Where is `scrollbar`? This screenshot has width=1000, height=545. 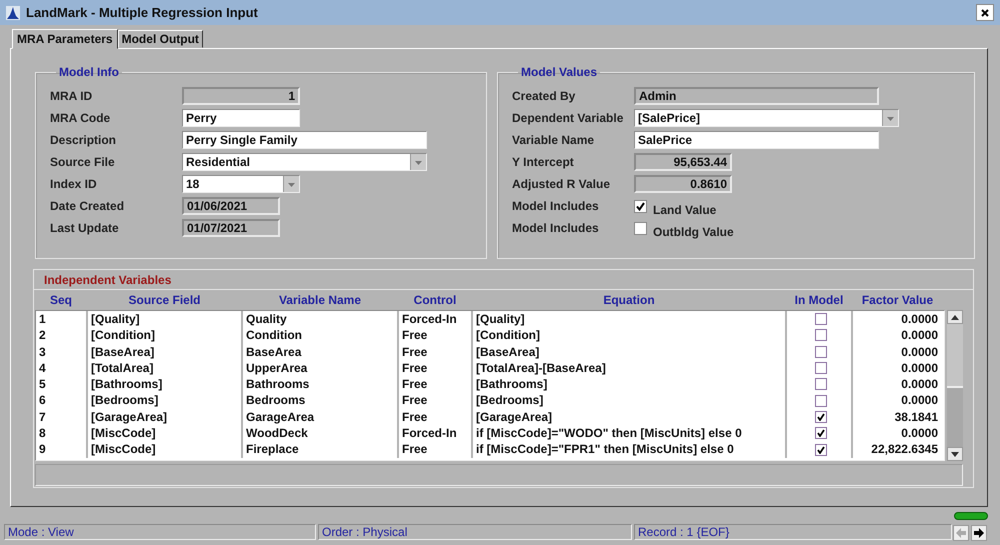 scrollbar is located at coordinates (955, 385).